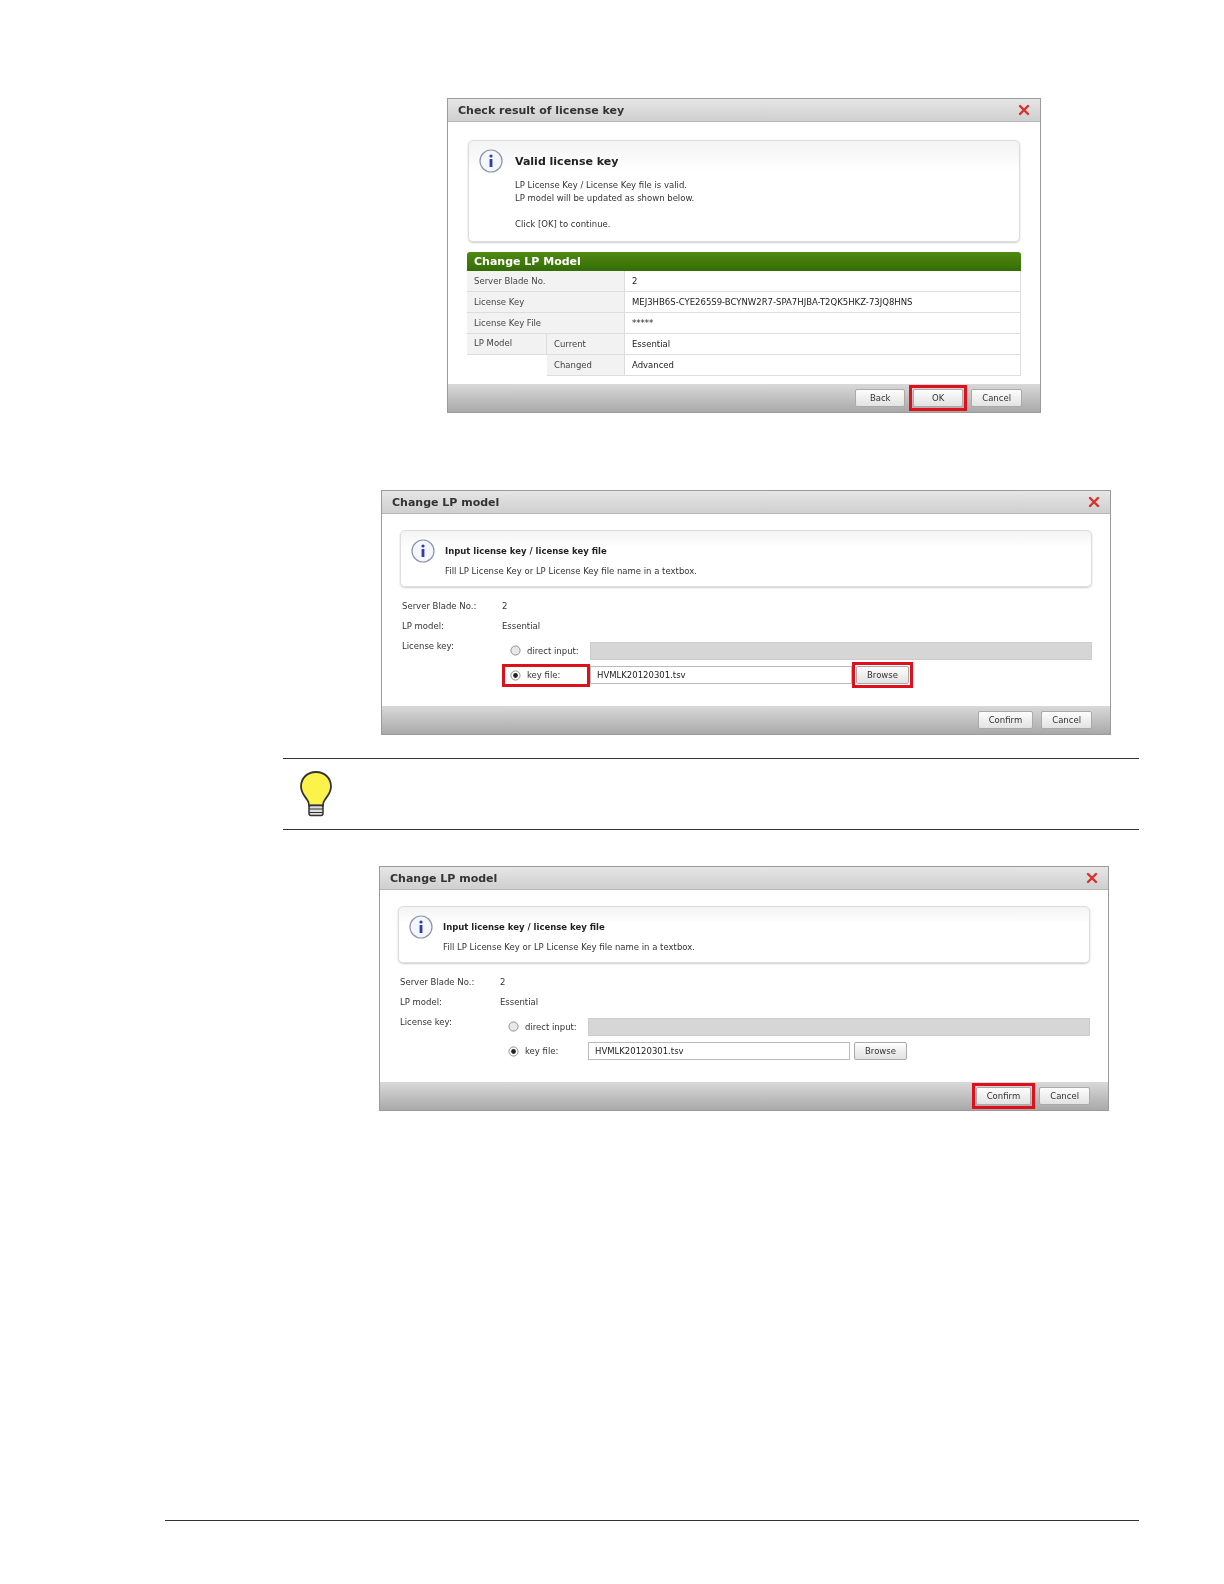  I want to click on message-heading: Valid license key, so click(567, 161).